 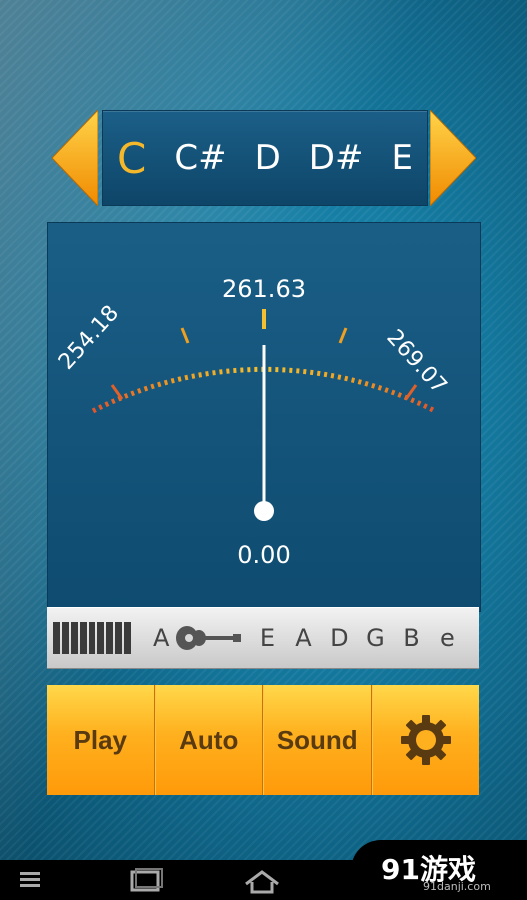 What do you see at coordinates (375, 638) in the screenshot?
I see `string-label: G` at bounding box center [375, 638].